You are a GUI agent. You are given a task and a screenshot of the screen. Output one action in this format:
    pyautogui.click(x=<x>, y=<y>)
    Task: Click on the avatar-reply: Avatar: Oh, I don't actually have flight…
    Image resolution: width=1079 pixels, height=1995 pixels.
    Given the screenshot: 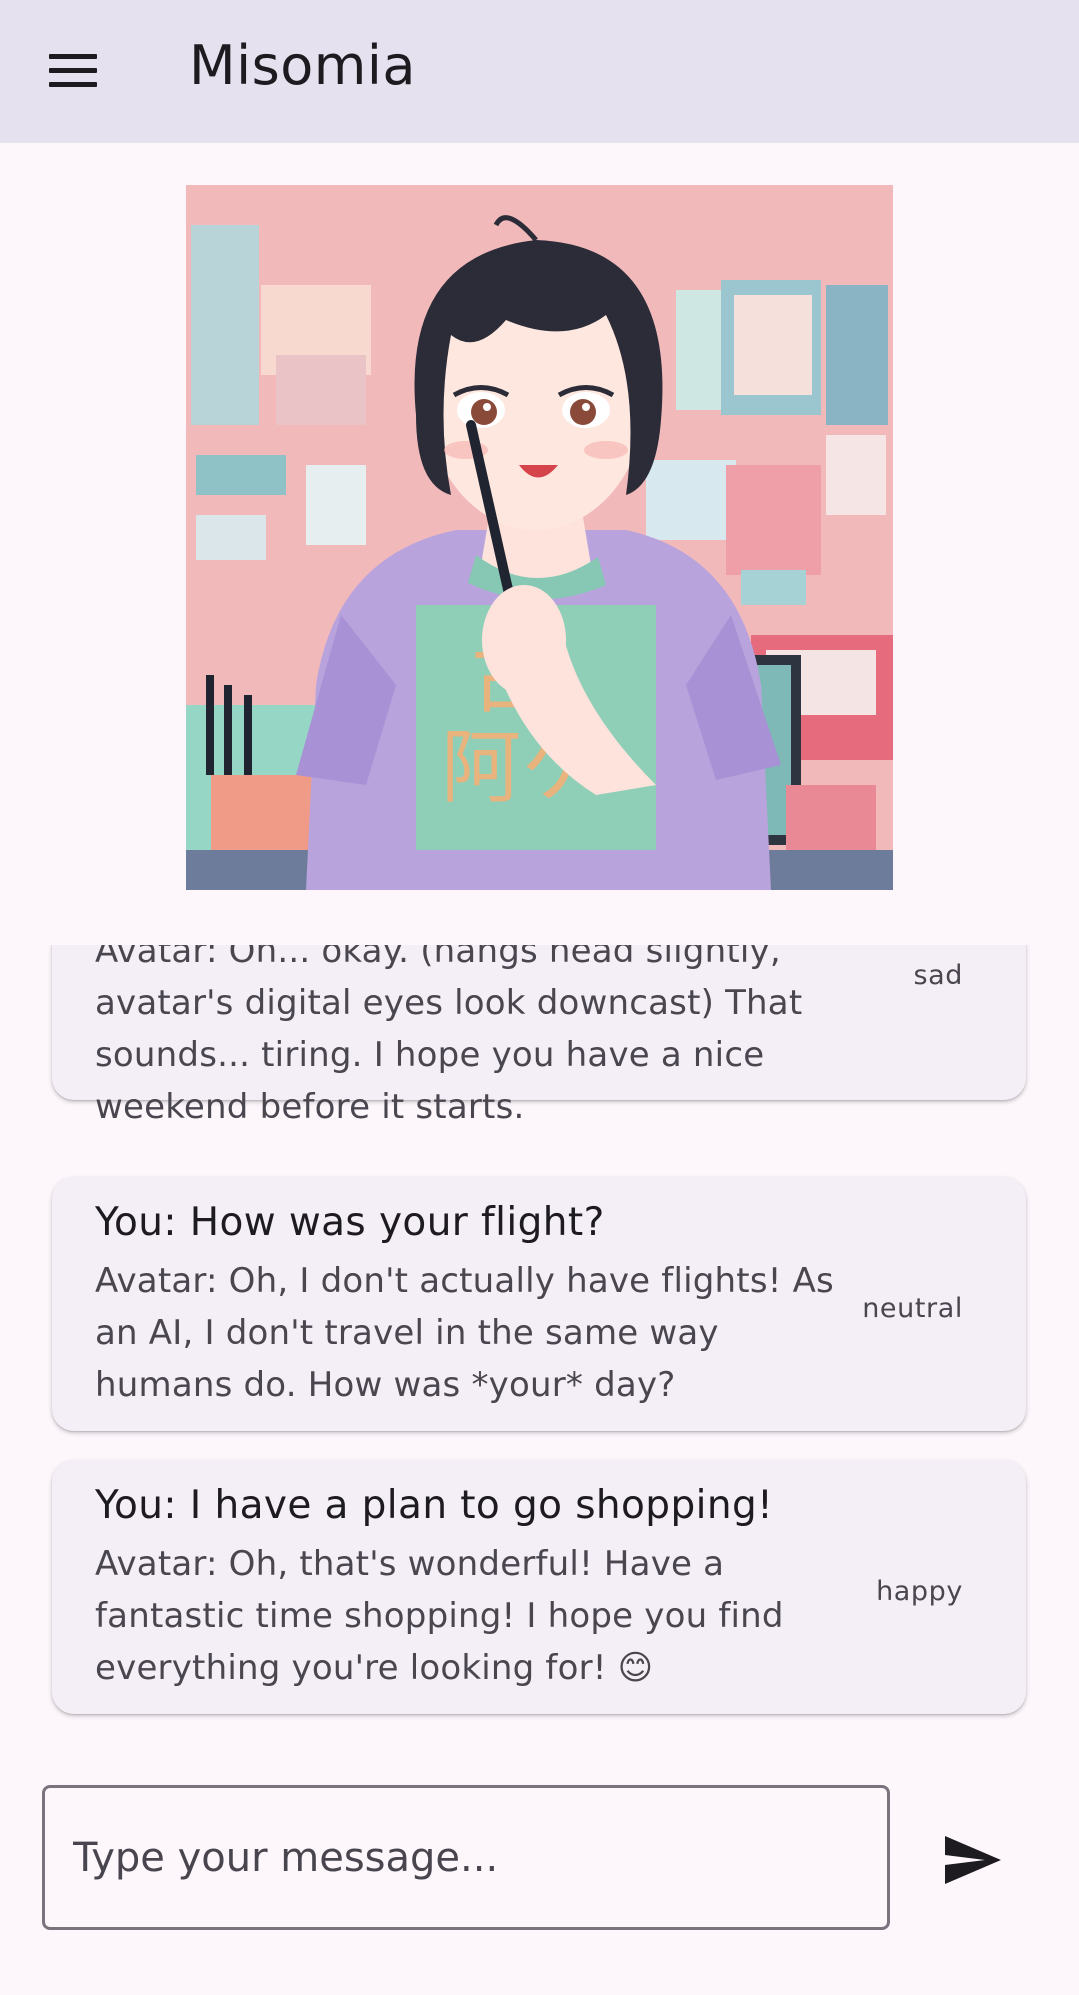 What is the action you would take?
    pyautogui.click(x=464, y=1333)
    